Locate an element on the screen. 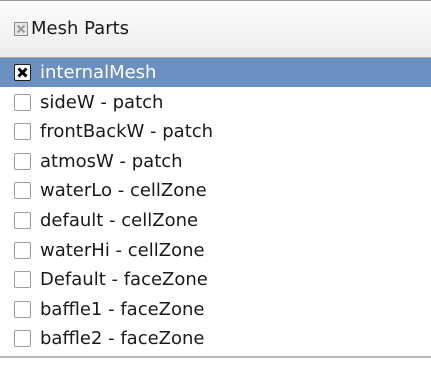  list-item: baffle2 - faceZone is located at coordinates (215, 338).